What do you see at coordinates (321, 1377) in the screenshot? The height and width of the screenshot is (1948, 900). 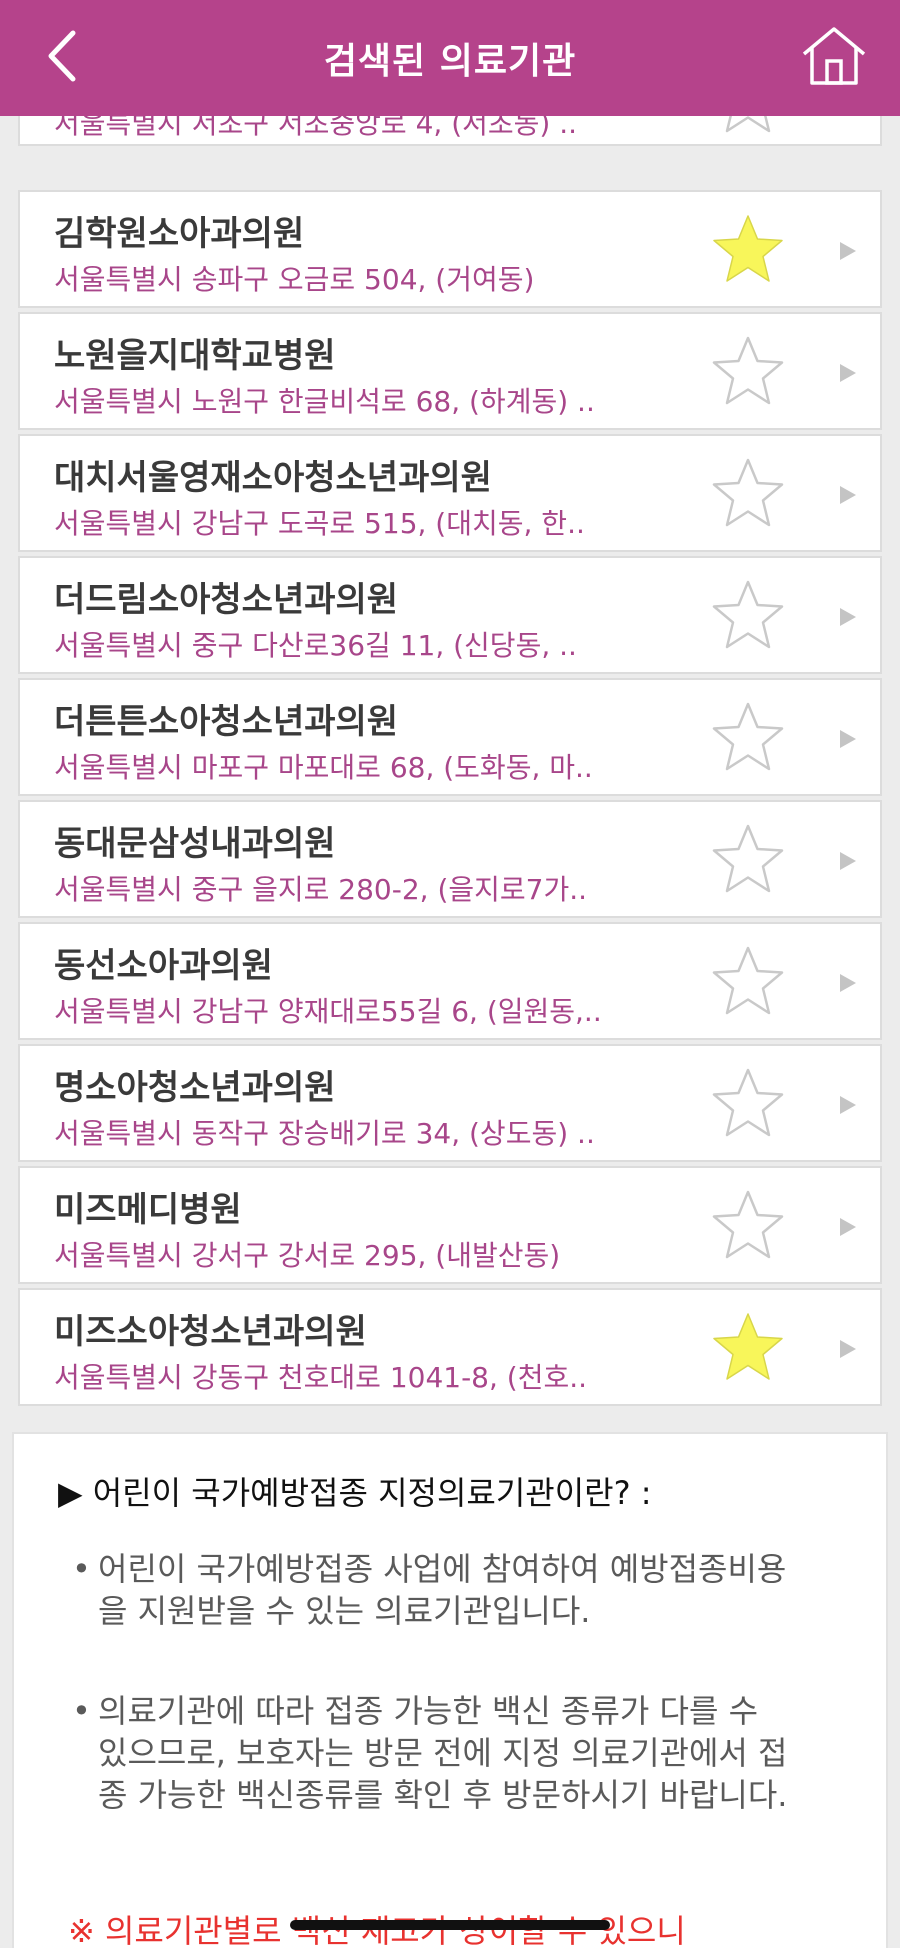 I see `clinic-address: 서울특별시 강동구 천호대로 1041-8, (천호..` at bounding box center [321, 1377].